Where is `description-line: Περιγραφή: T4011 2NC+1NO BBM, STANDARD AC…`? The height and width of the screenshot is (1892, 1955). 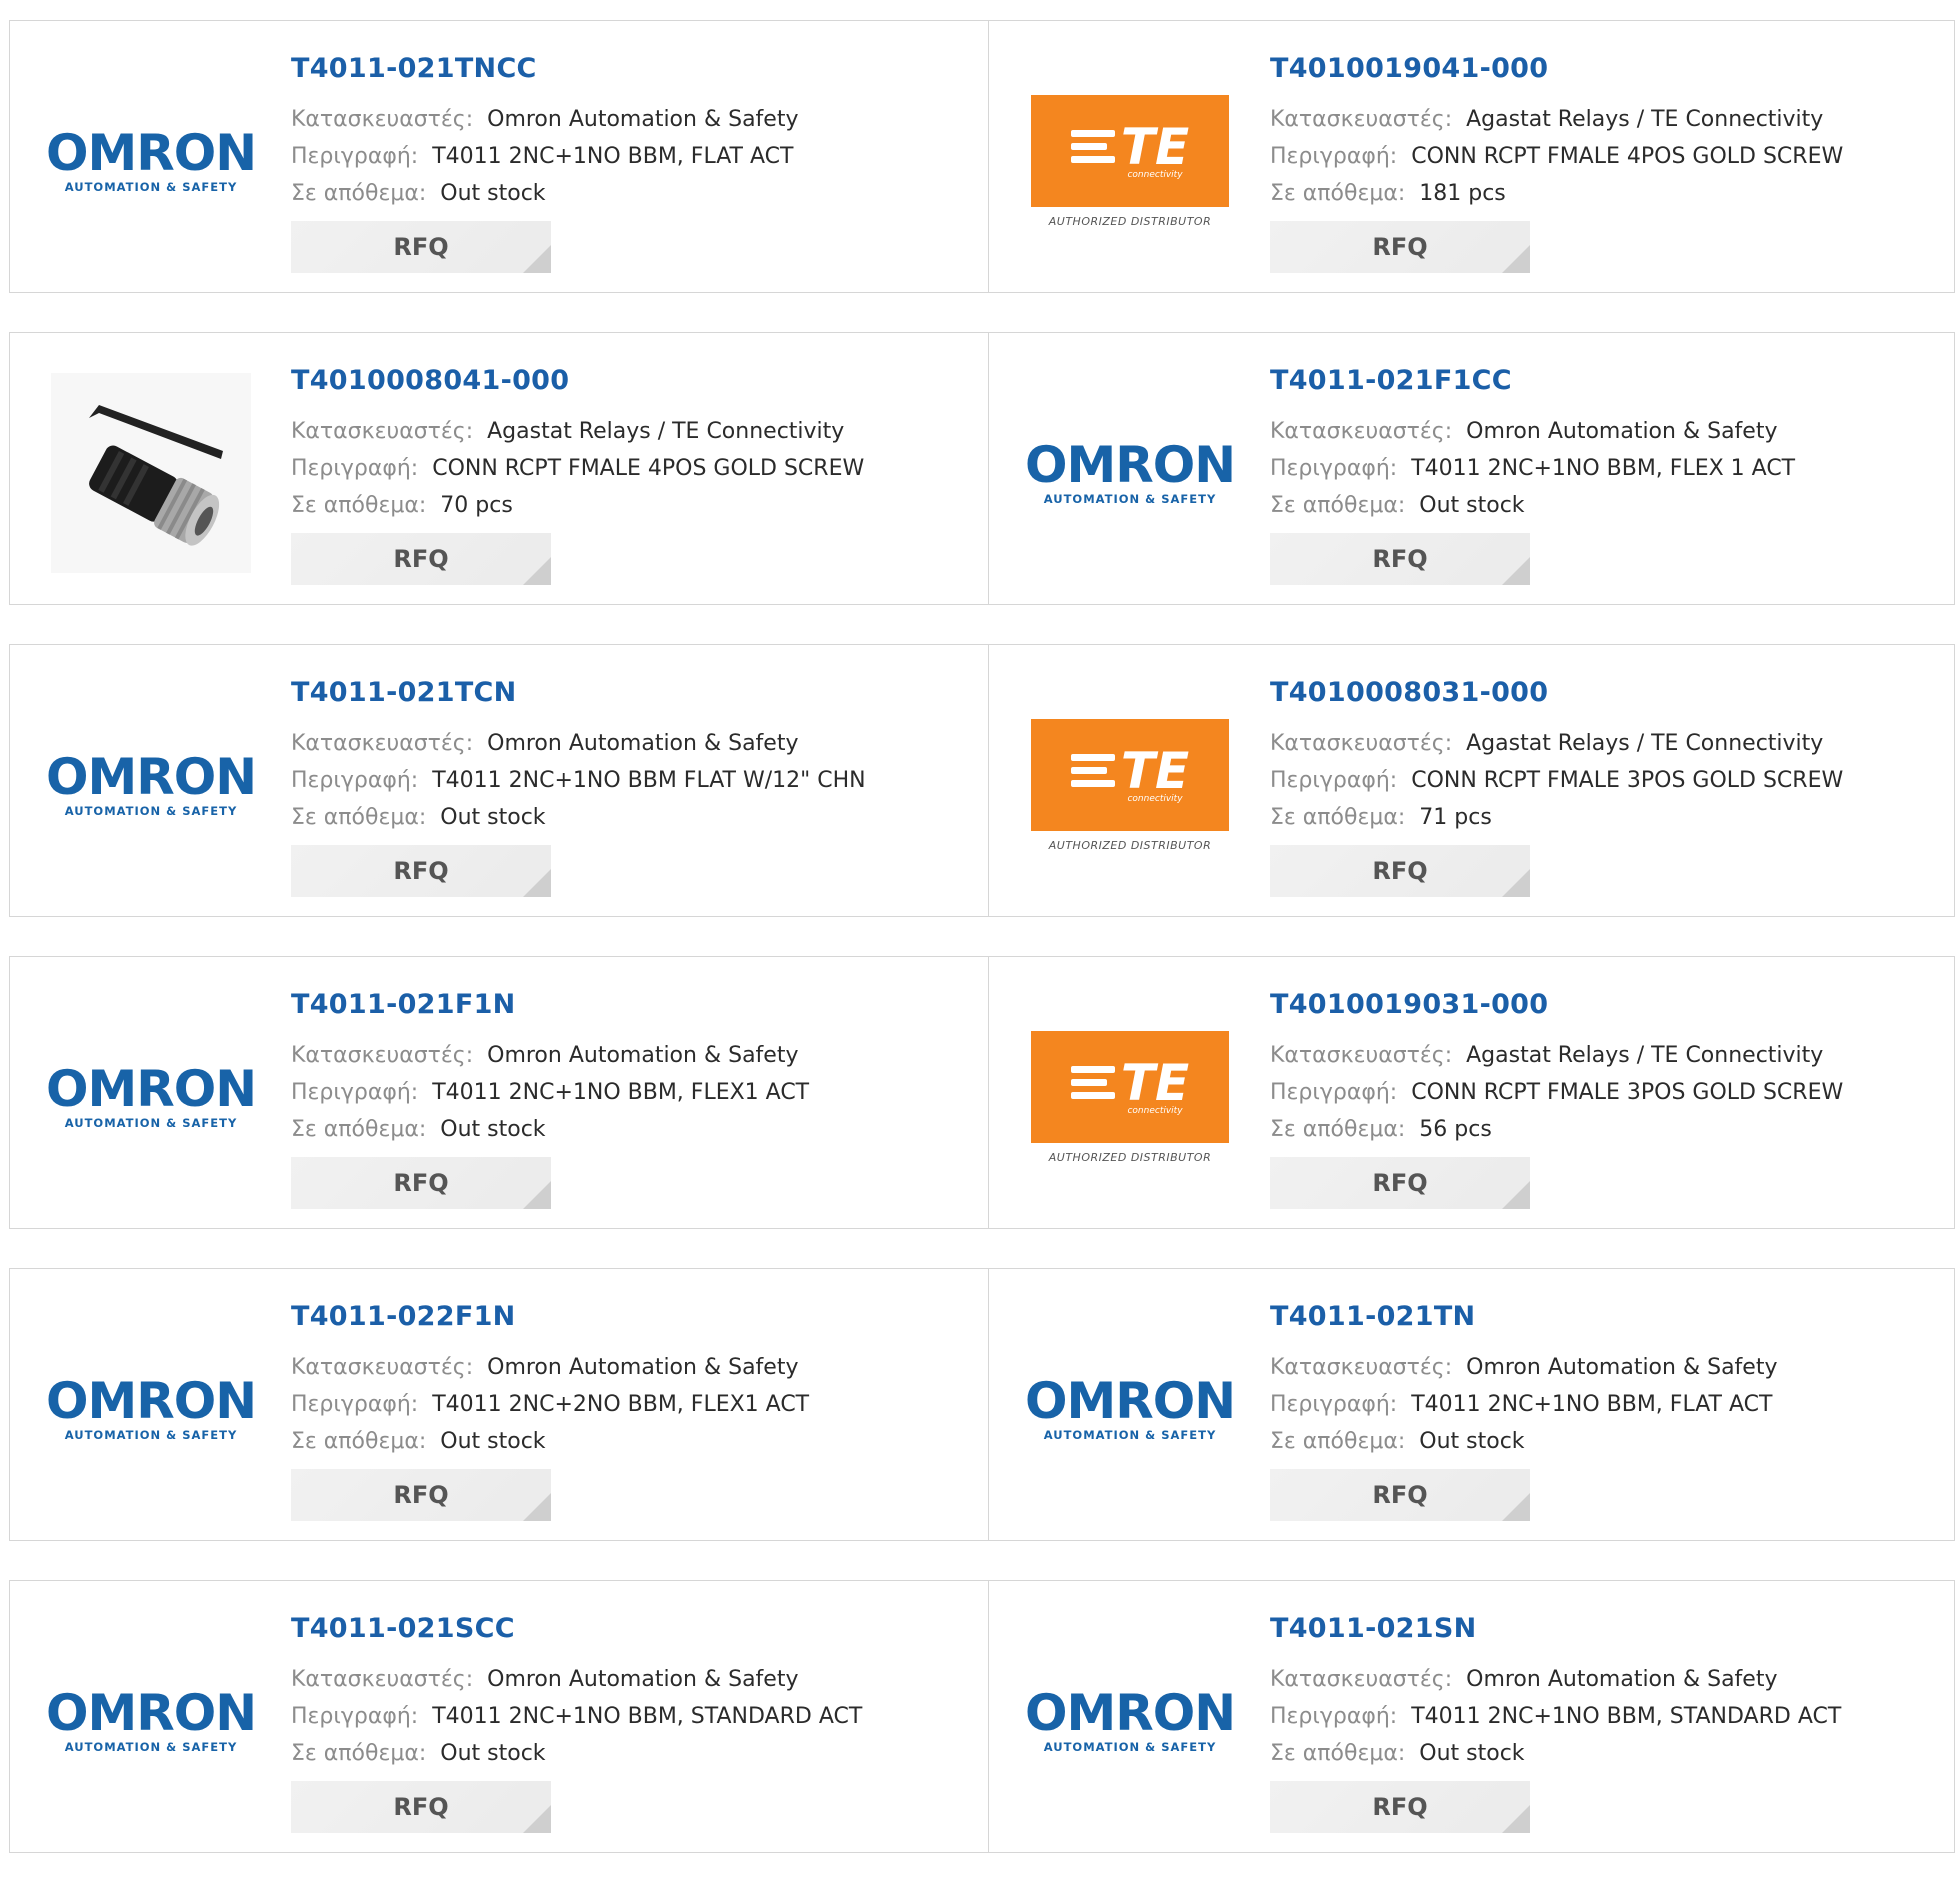
description-line: Περιγραφή: T4011 2NC+1NO BBM, STANDARD AC… is located at coordinates (1555, 1716).